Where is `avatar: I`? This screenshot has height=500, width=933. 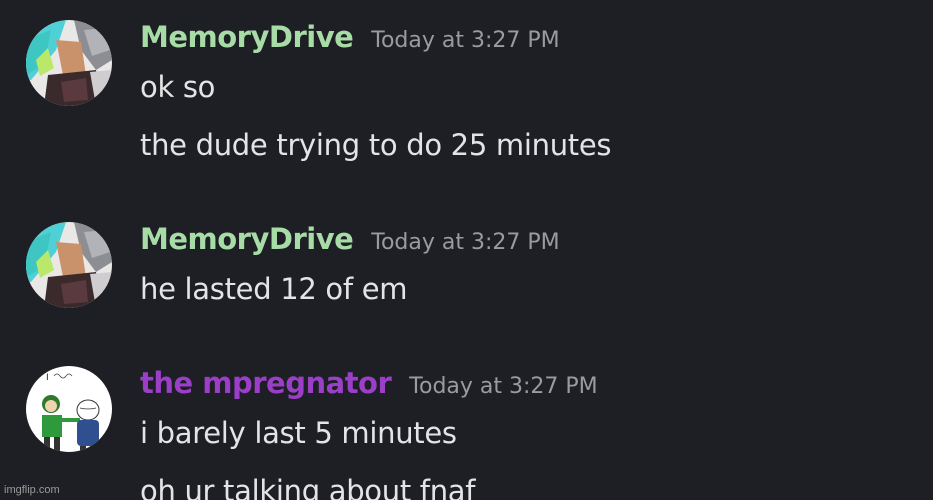 avatar: I is located at coordinates (69, 409).